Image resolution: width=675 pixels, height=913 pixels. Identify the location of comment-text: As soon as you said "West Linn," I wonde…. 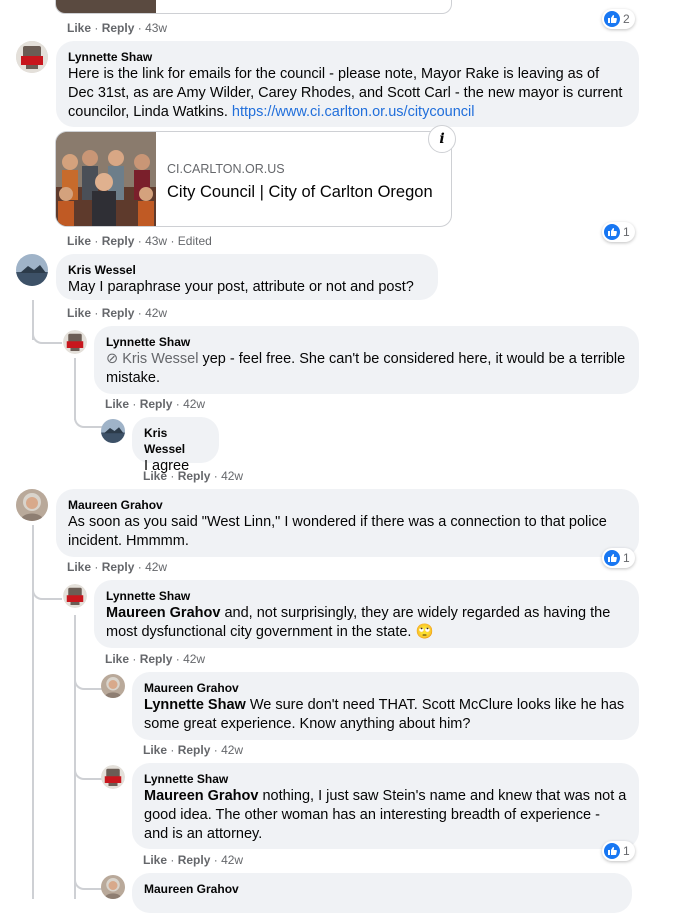
(337, 531).